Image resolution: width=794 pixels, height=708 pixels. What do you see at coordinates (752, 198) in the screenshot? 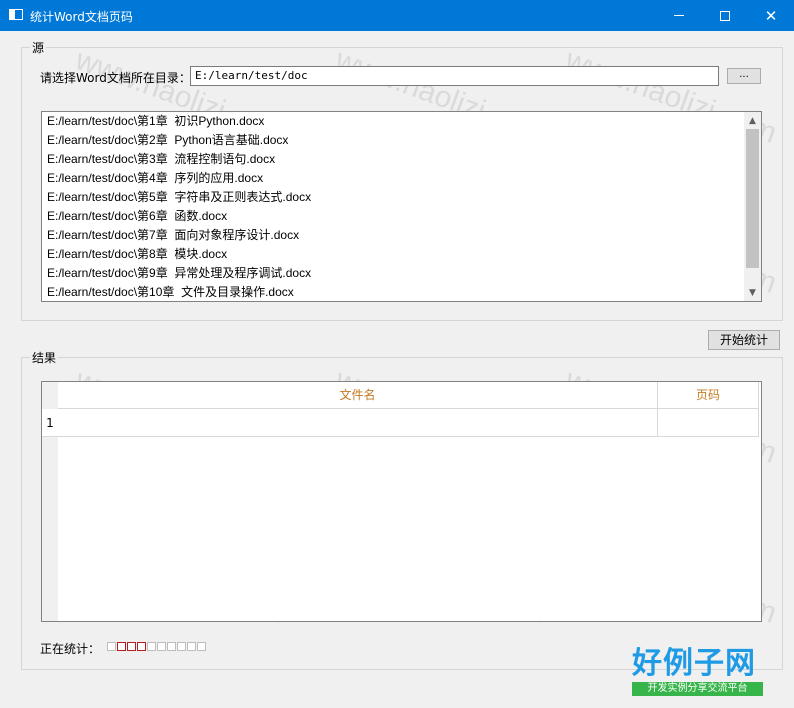
I see `scrollbar-thumb` at bounding box center [752, 198].